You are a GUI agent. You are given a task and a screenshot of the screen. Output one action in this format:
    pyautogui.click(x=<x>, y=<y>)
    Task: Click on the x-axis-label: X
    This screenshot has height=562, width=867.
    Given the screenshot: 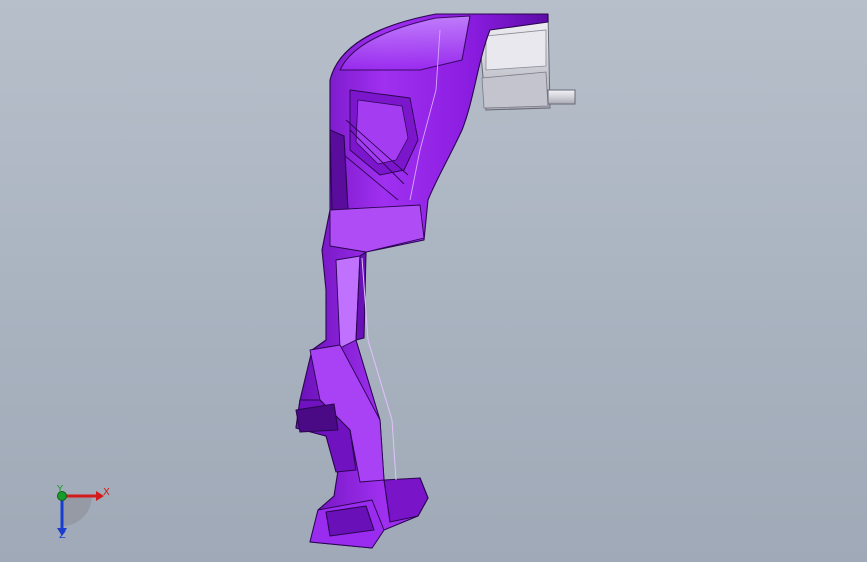 What is the action you would take?
    pyautogui.click(x=106, y=492)
    